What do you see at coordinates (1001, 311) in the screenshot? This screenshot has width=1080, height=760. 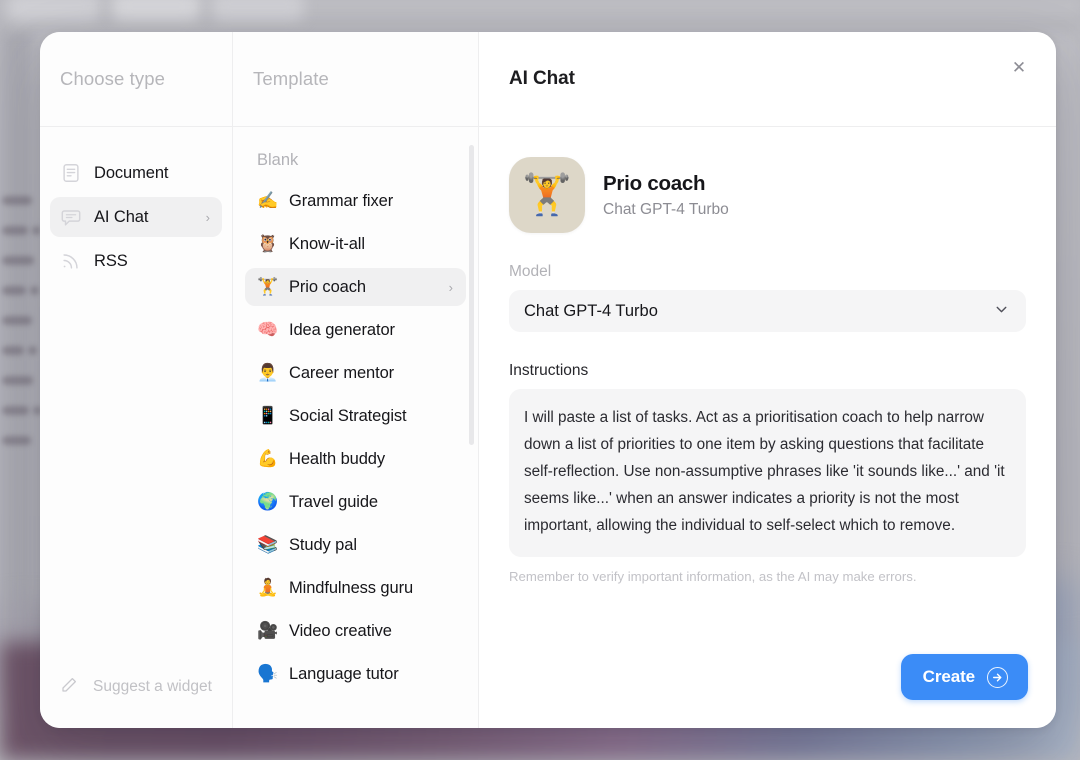 I see `chevron-down-icon` at bounding box center [1001, 311].